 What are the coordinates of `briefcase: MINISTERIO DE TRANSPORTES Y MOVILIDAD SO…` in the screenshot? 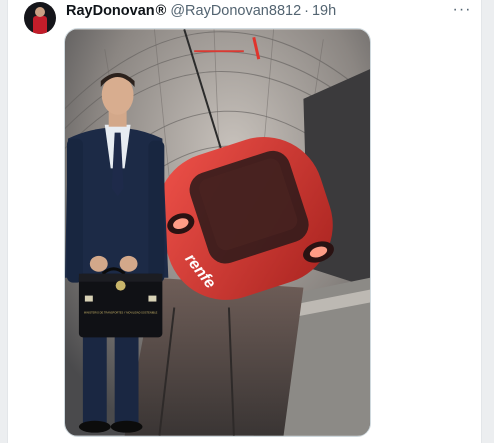 It's located at (120, 302).